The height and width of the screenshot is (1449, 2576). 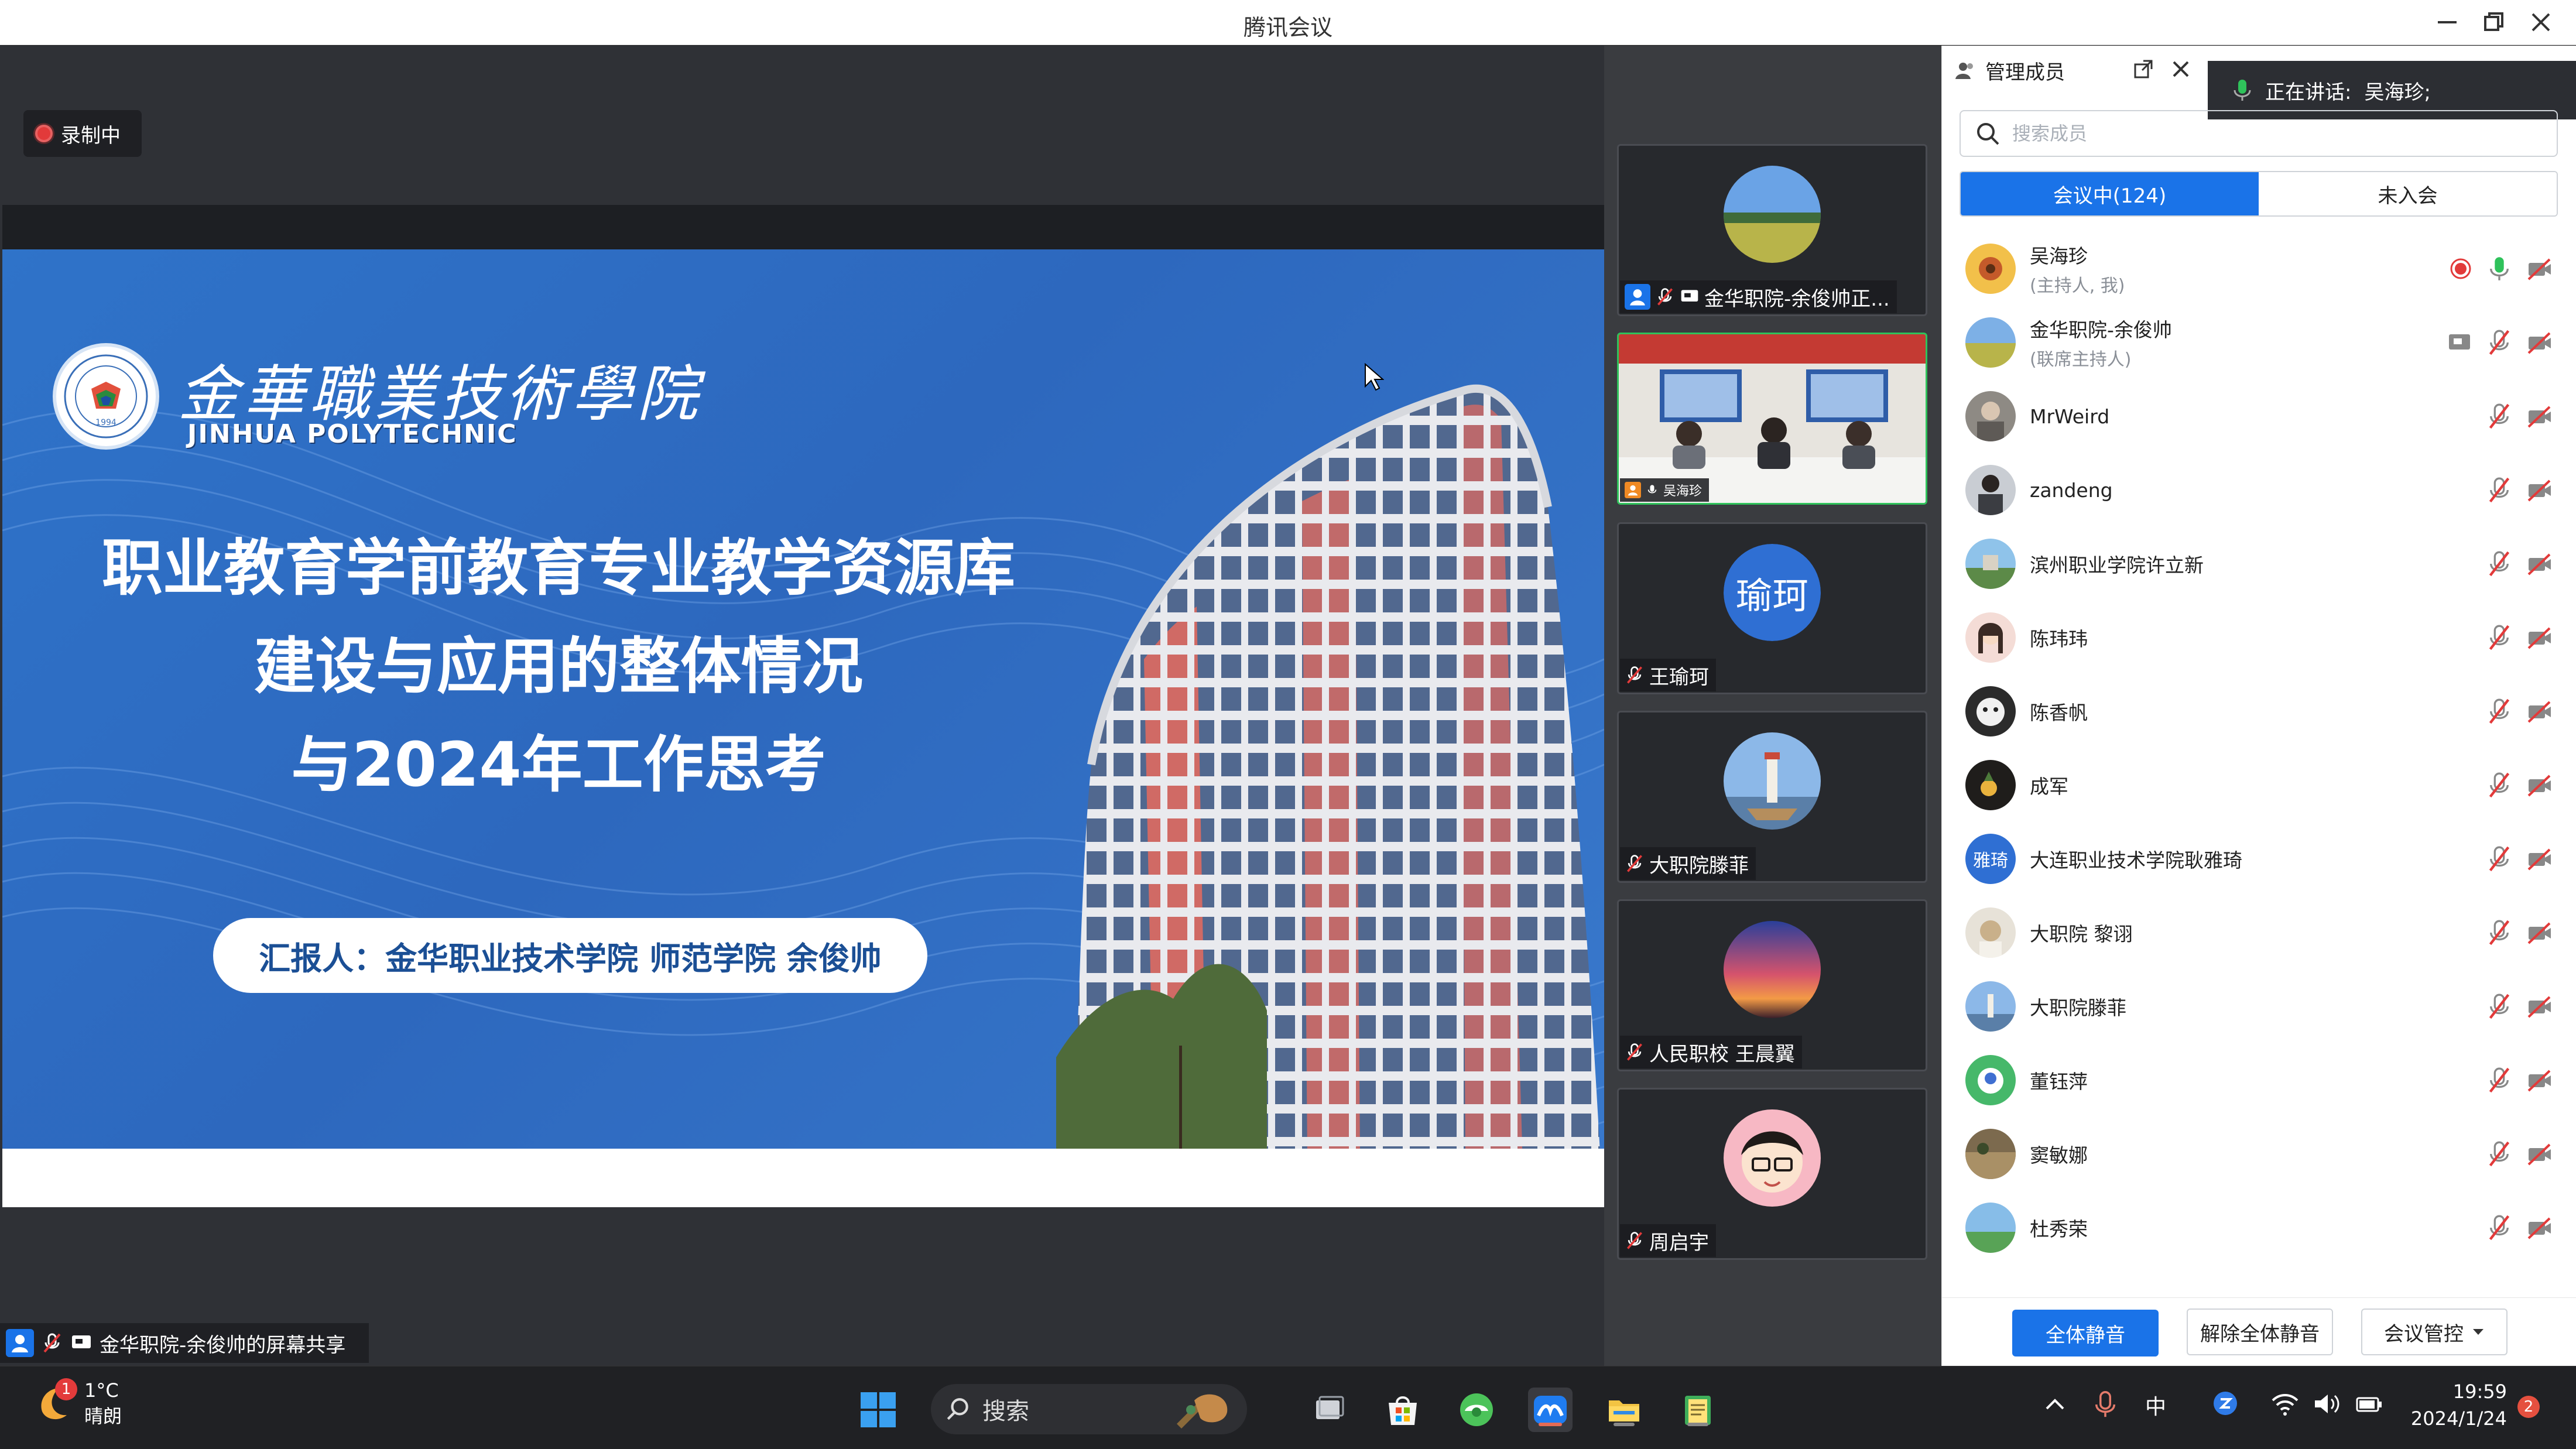 What do you see at coordinates (2105, 1404) in the screenshot?
I see `tray-mic-button` at bounding box center [2105, 1404].